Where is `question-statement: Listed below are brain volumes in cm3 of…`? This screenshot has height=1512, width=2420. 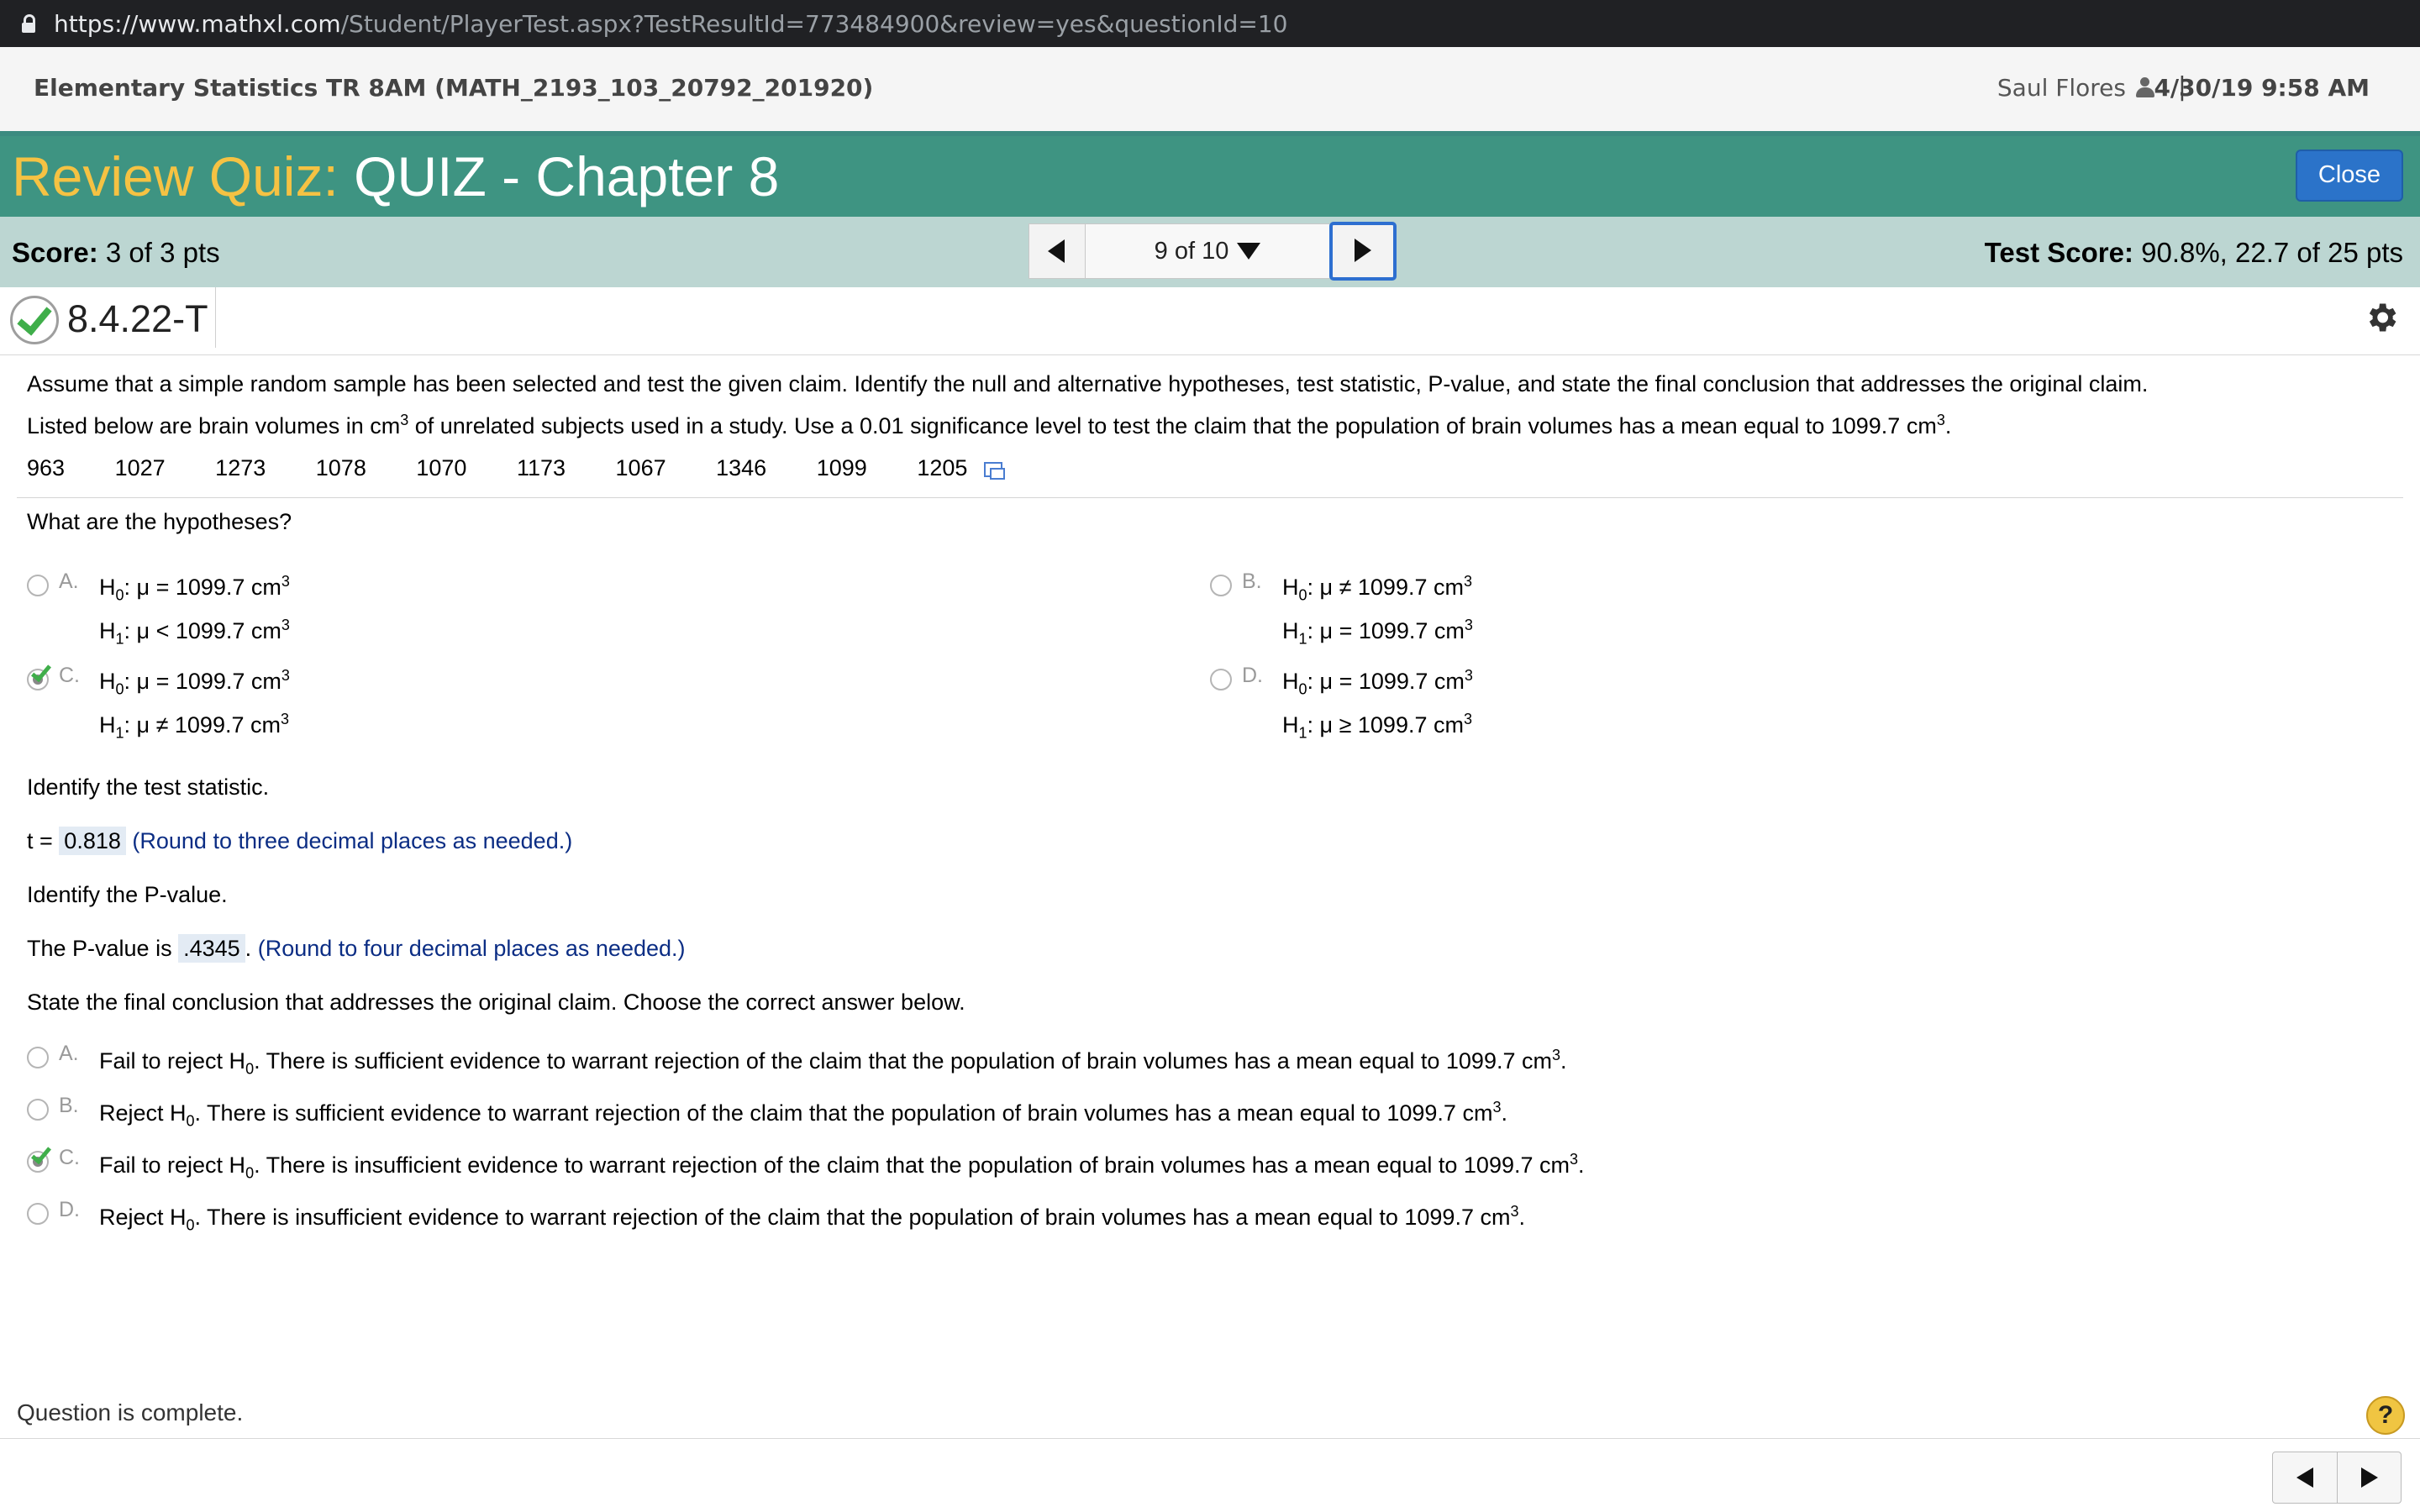 question-statement: Listed below are brain volumes in cm3 of… is located at coordinates (989, 425).